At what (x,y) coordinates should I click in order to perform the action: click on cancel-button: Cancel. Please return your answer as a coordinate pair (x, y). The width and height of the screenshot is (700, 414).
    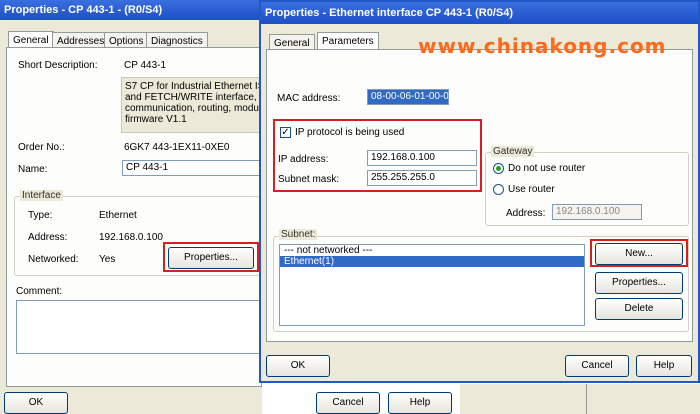
    Looking at the image, I should click on (597, 366).